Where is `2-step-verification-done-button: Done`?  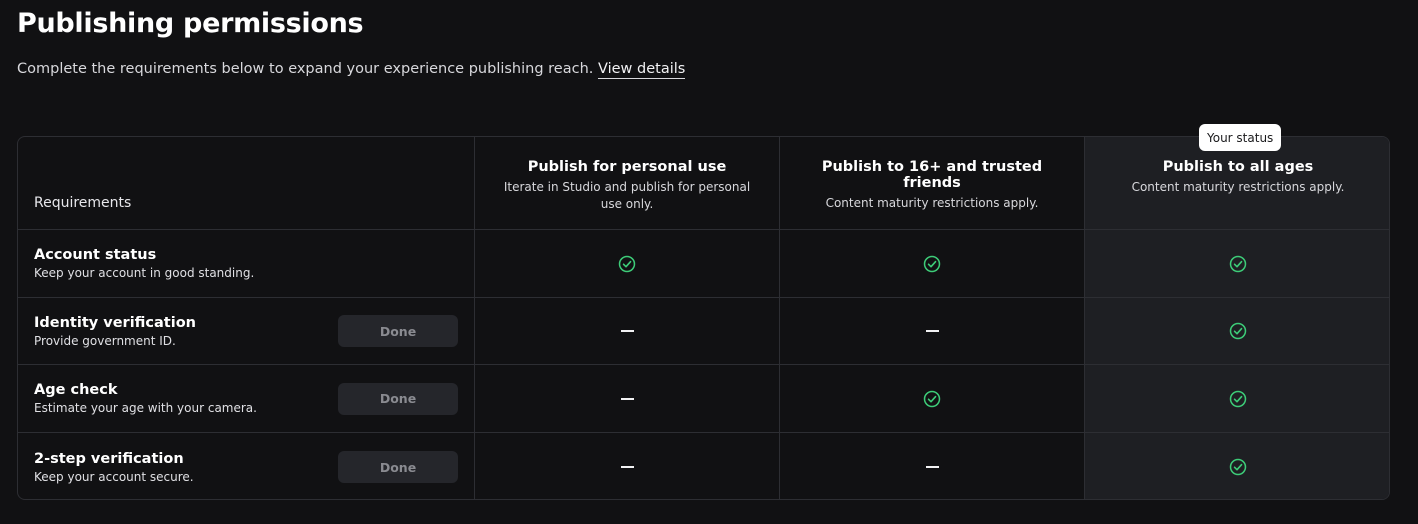
2-step-verification-done-button: Done is located at coordinates (398, 467).